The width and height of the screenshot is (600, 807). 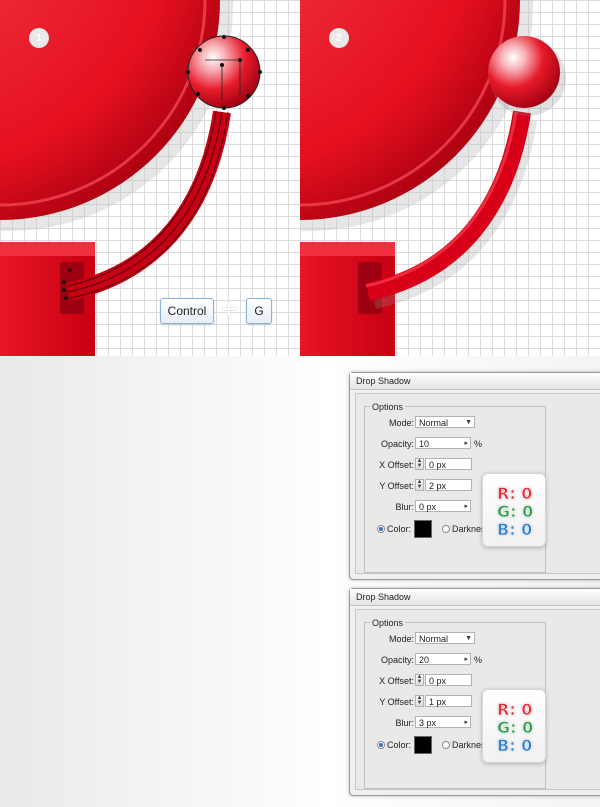 What do you see at coordinates (448, 485) in the screenshot?
I see `y-offset-input: 2 px` at bounding box center [448, 485].